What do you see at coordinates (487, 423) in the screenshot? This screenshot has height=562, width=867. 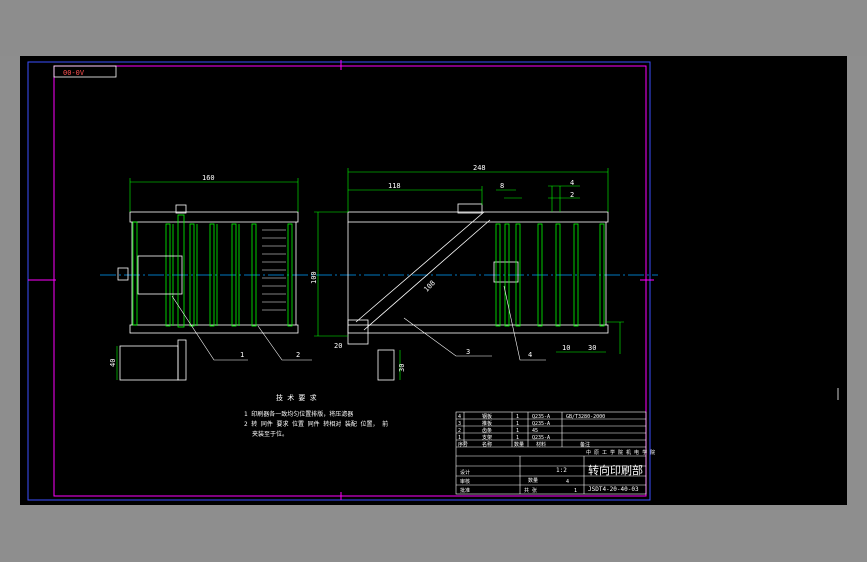 I see `svg-text: 推板` at bounding box center [487, 423].